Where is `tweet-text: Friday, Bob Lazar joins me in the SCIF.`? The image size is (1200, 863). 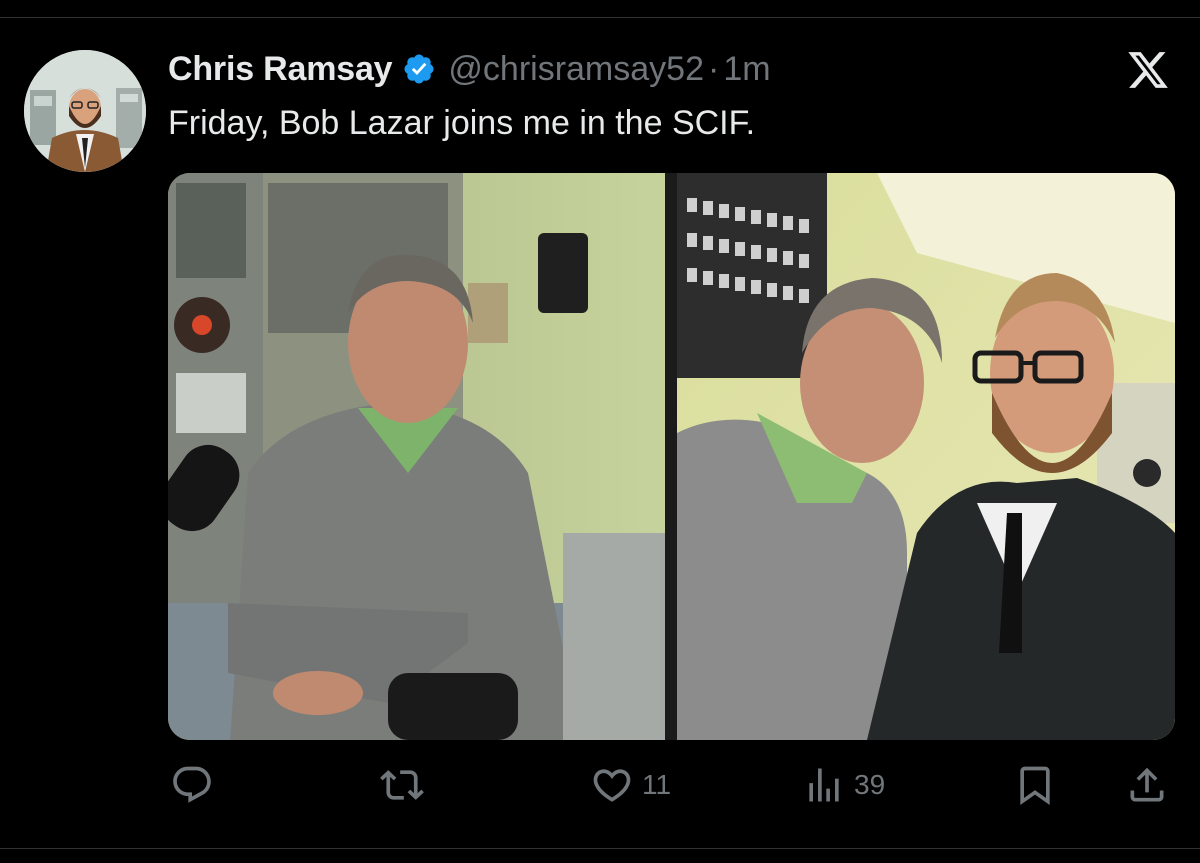
tweet-text: Friday, Bob Lazar joins me in the SCIF. is located at coordinates (462, 123).